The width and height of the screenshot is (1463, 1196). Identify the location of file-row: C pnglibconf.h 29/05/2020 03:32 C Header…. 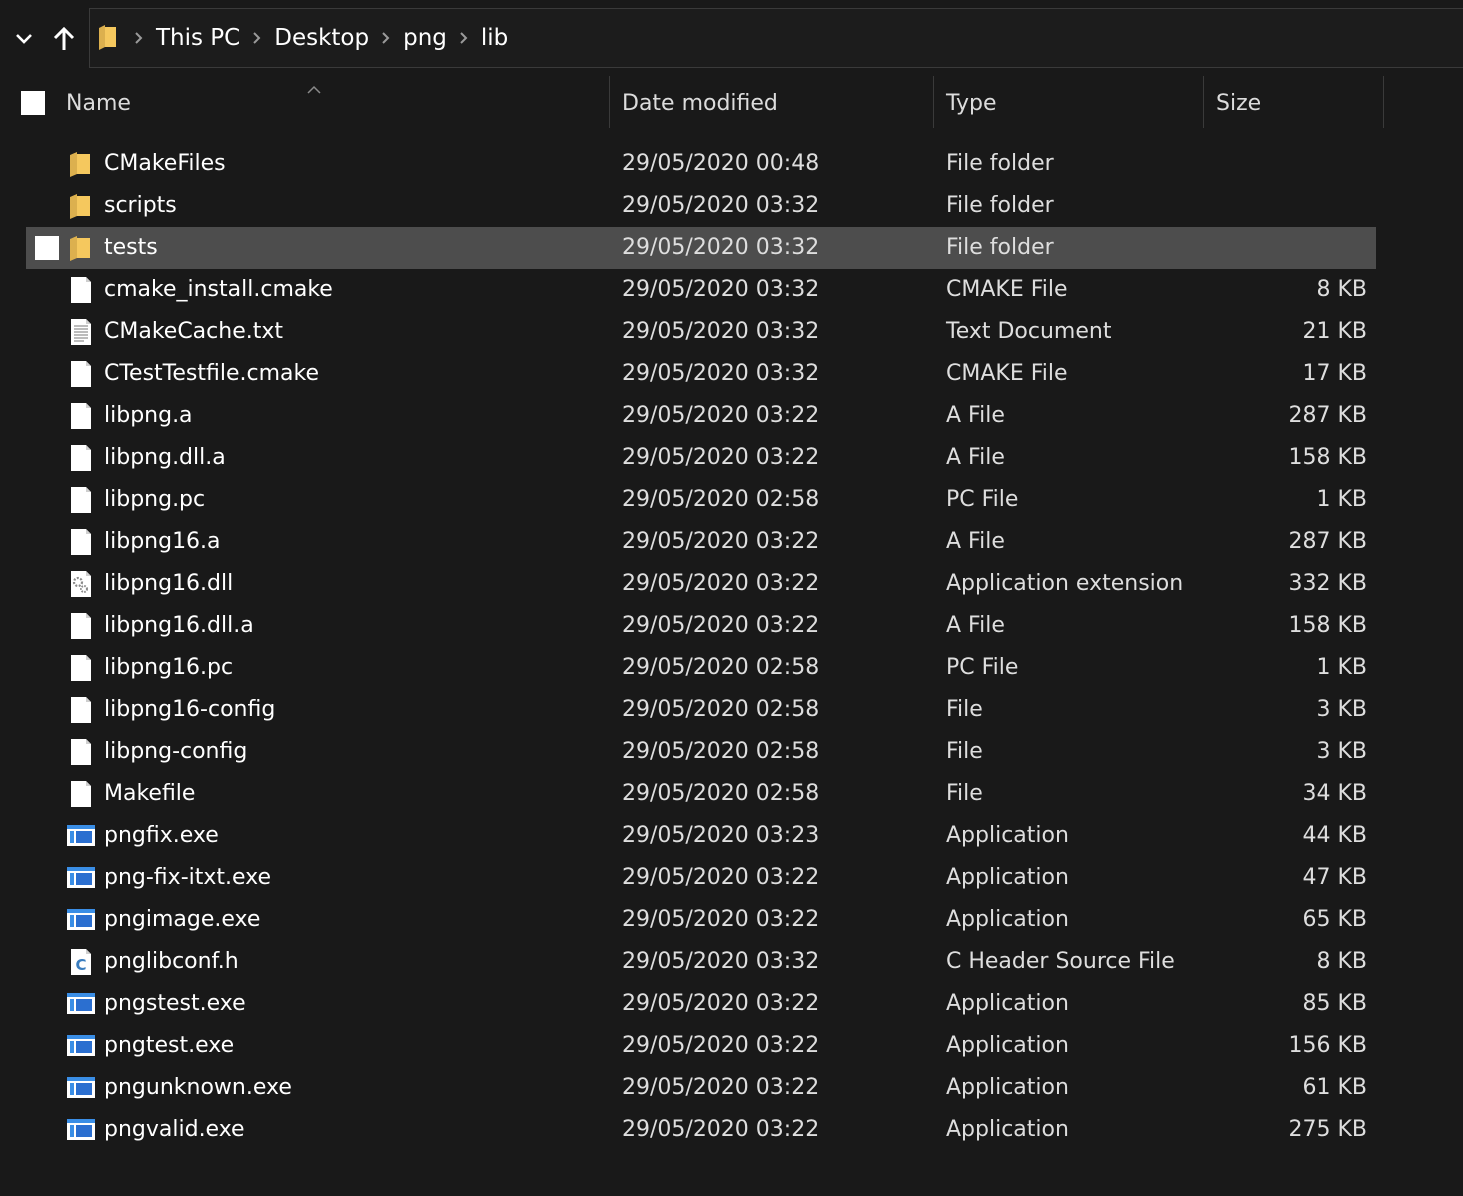
(731, 962).